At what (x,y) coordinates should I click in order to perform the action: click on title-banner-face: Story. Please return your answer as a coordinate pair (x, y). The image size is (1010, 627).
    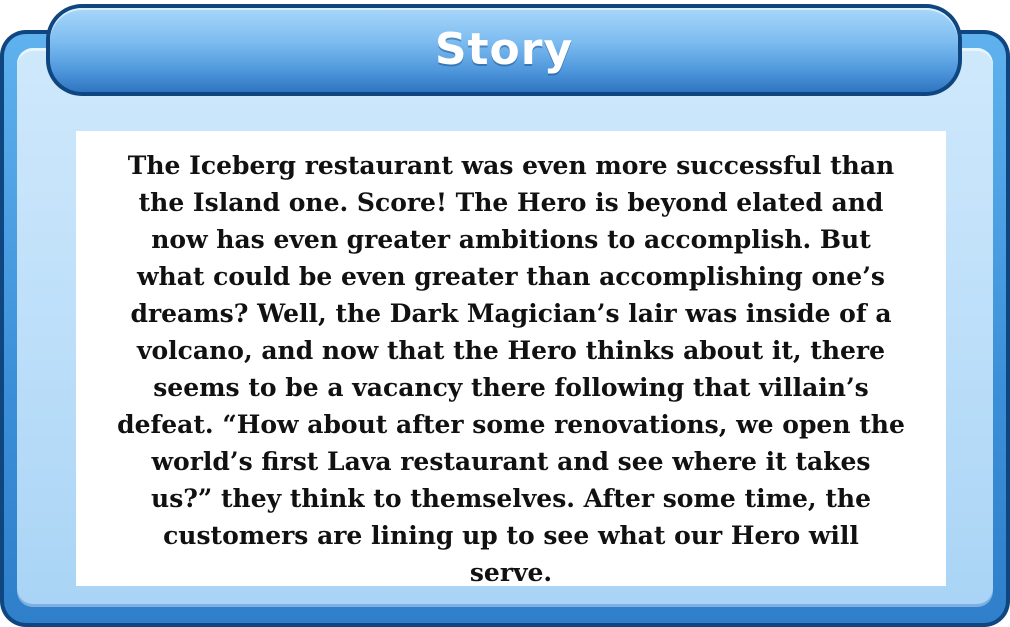
    Looking at the image, I should click on (504, 50).